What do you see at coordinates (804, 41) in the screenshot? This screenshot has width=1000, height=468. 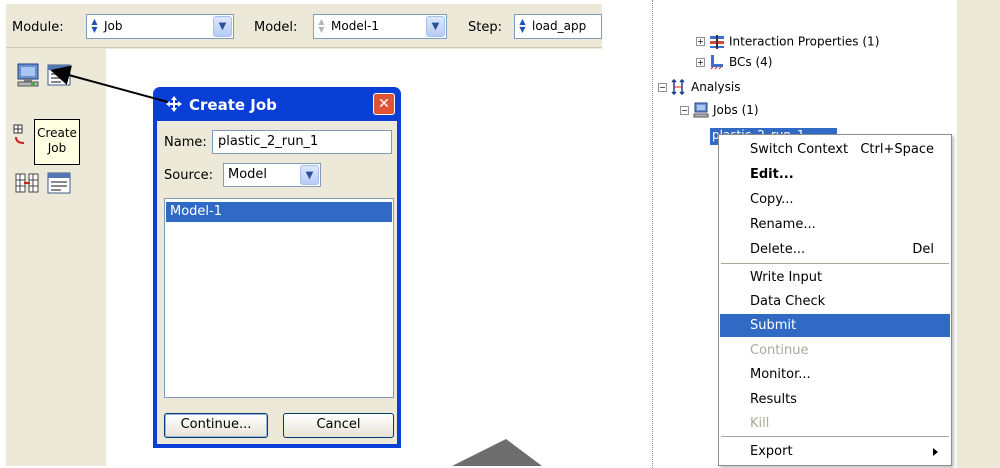 I see `tree-item-label: Interaction Properties (1)` at bounding box center [804, 41].